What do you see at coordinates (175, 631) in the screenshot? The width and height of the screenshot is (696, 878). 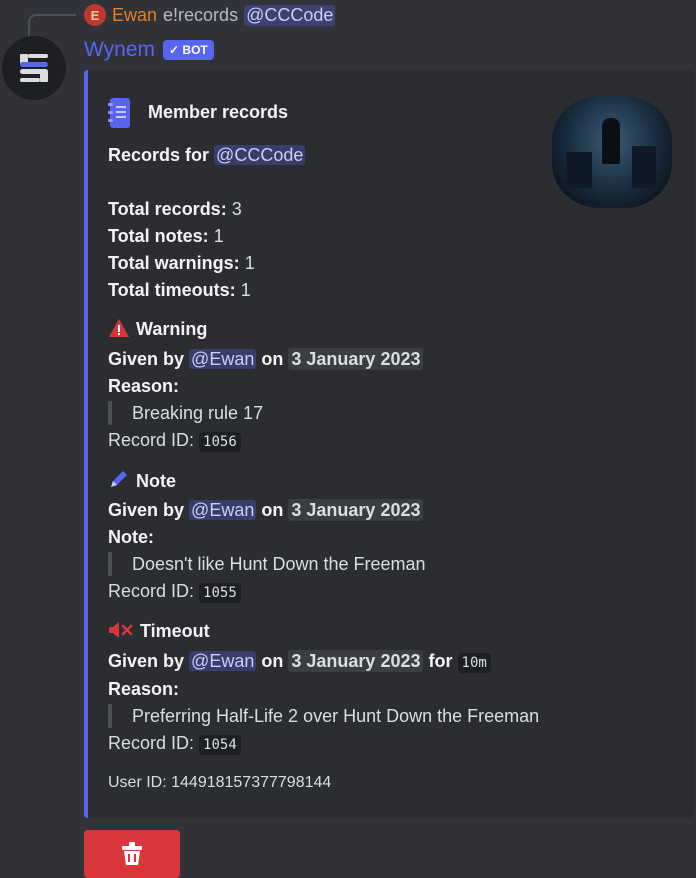 I see `record-type: Timeout` at bounding box center [175, 631].